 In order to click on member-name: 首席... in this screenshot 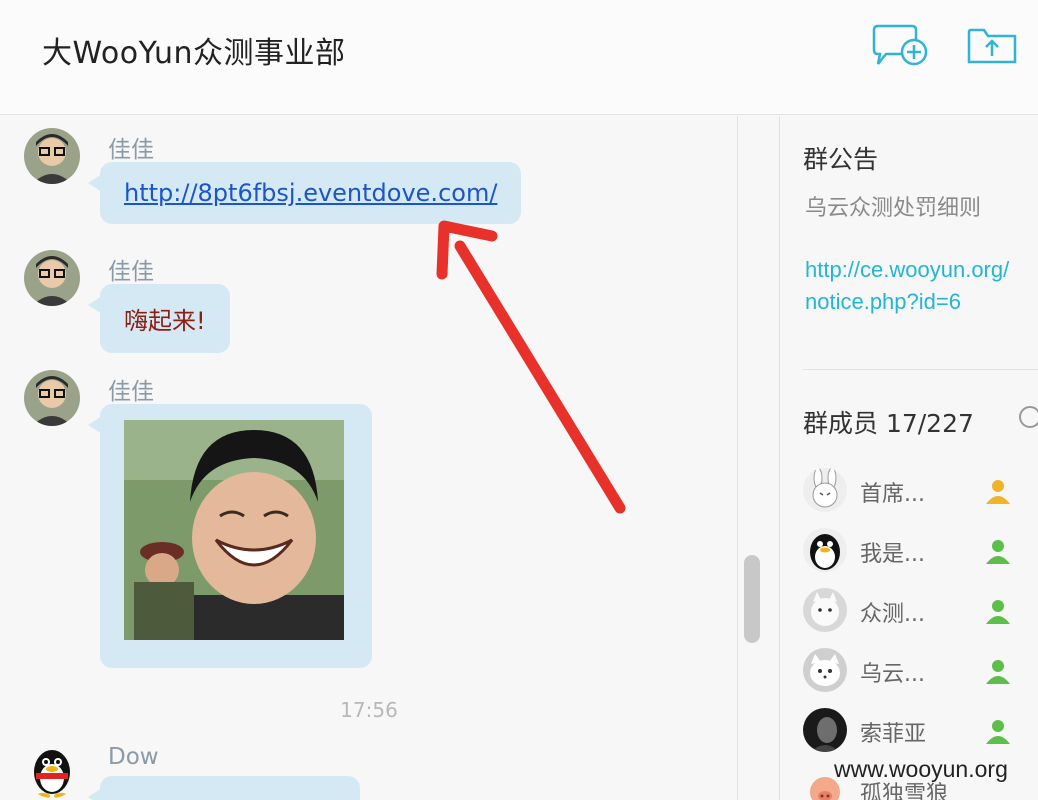, I will do `click(892, 494)`.